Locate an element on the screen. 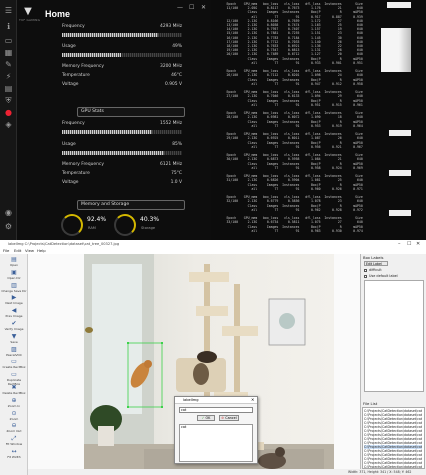 Image resolution: width=426 pixels, height=475 pixels. tool-open-button: ▤ Open is located at coordinates (14, 261).